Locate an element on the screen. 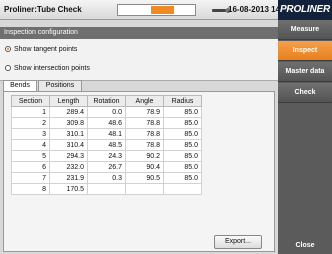 This screenshot has height=254, width=332. table-row: 7 231.9 0.3 90.5 85.0 is located at coordinates (106, 178).